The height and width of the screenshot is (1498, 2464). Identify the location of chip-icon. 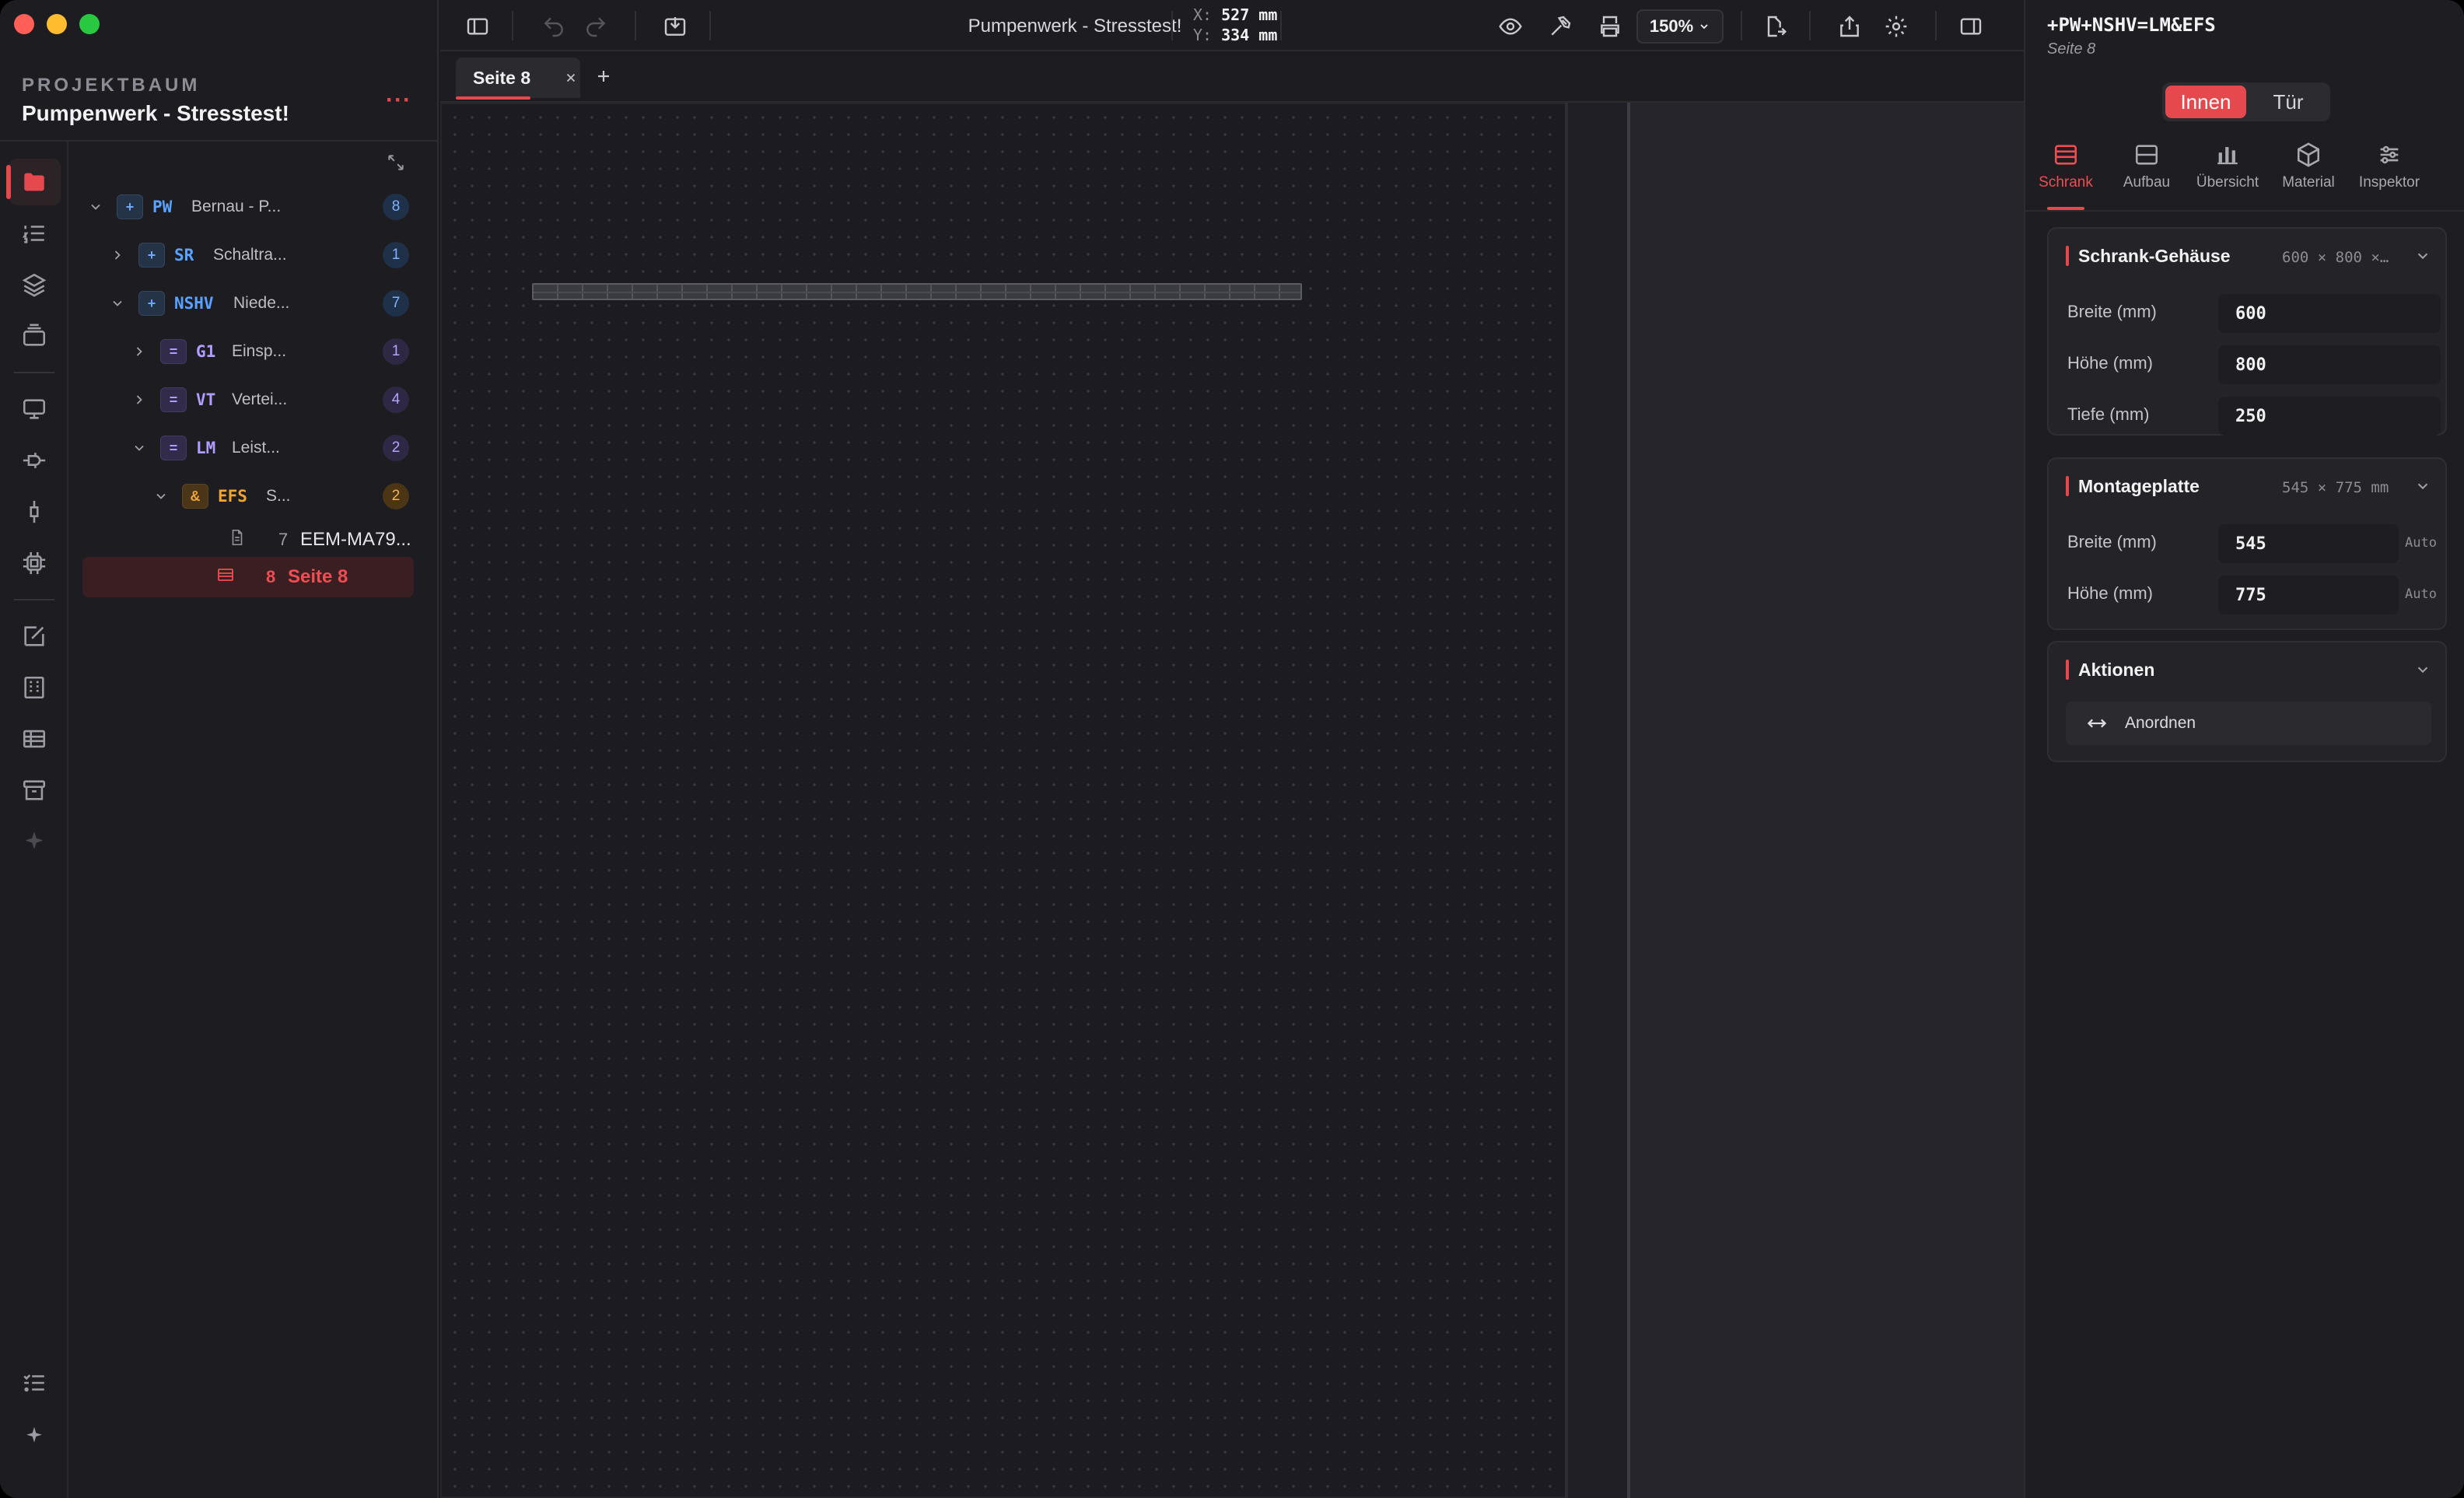
(35, 563).